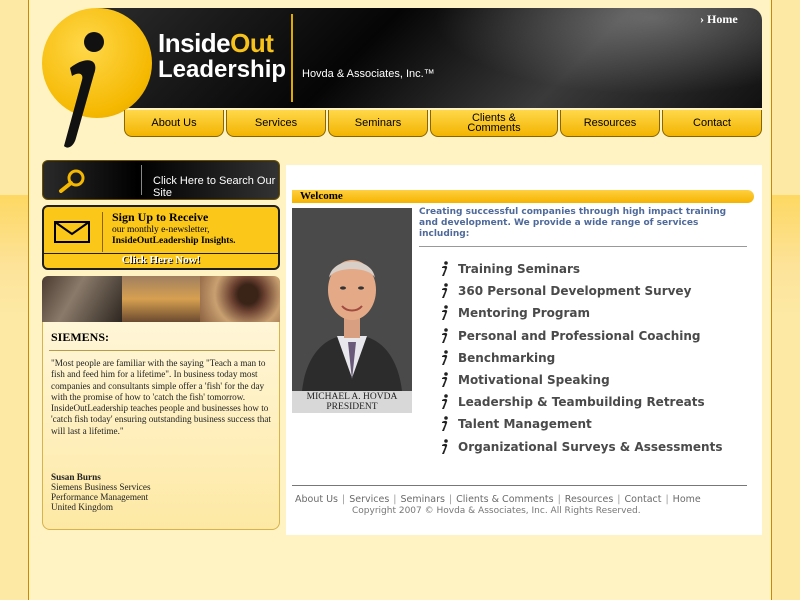 The width and height of the screenshot is (800, 600). What do you see at coordinates (523, 196) in the screenshot?
I see `welcome-heading: Welcome` at bounding box center [523, 196].